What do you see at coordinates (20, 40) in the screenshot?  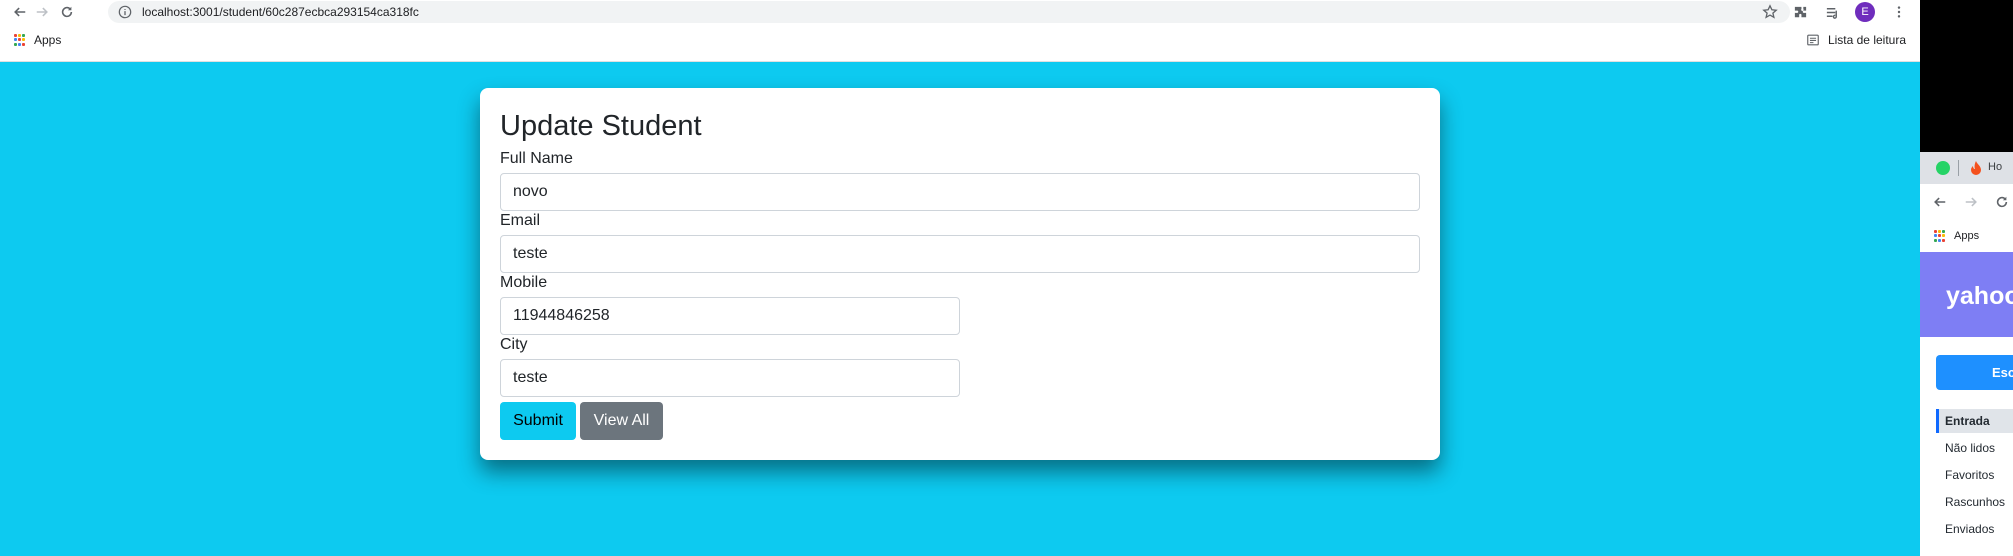 I see `apps-grid-icon` at bounding box center [20, 40].